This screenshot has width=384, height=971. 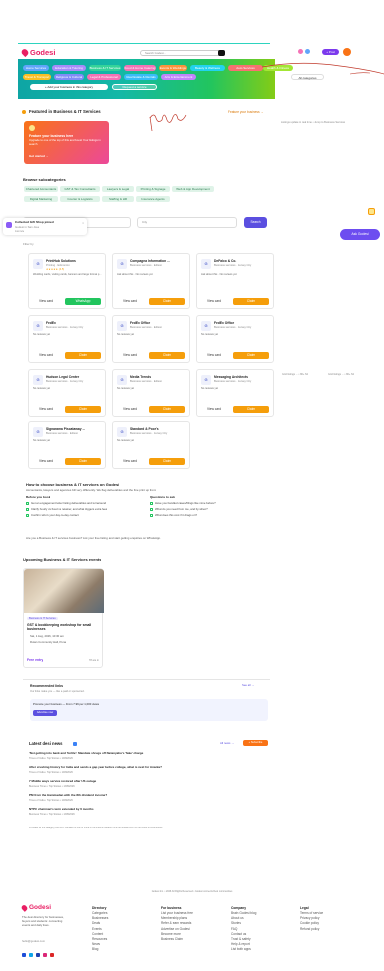 What do you see at coordinates (243, 377) in the screenshot?
I see `business-name: Messaging Architects` at bounding box center [243, 377].